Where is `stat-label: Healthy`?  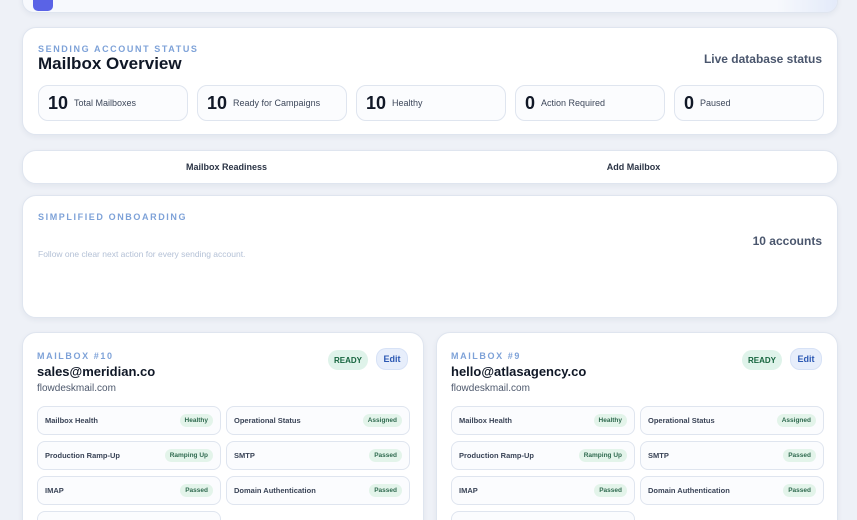 stat-label: Healthy is located at coordinates (407, 103).